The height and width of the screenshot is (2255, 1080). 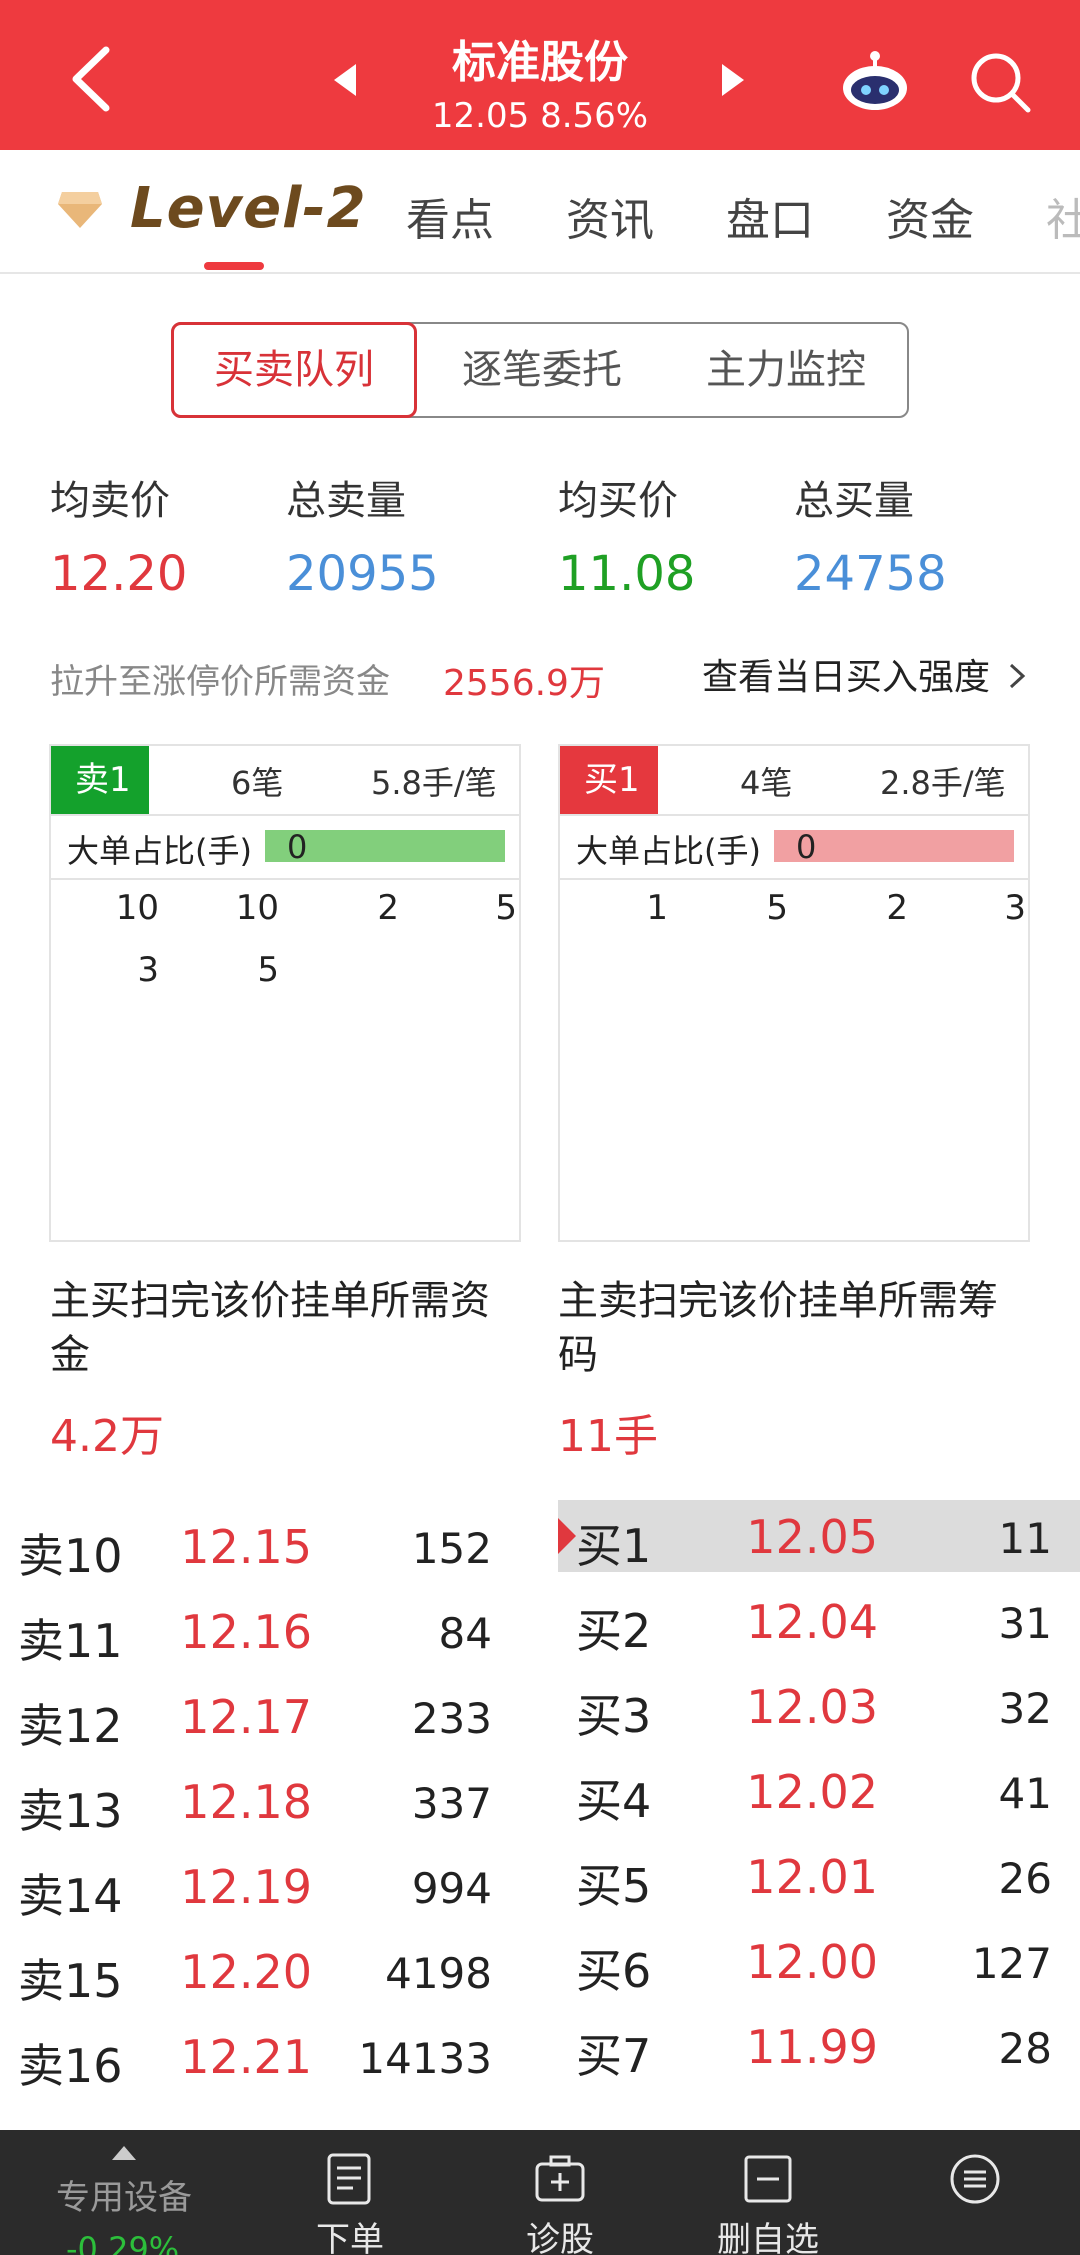 What do you see at coordinates (1025, 2048) in the screenshot?
I see `buy-book-volume: 28` at bounding box center [1025, 2048].